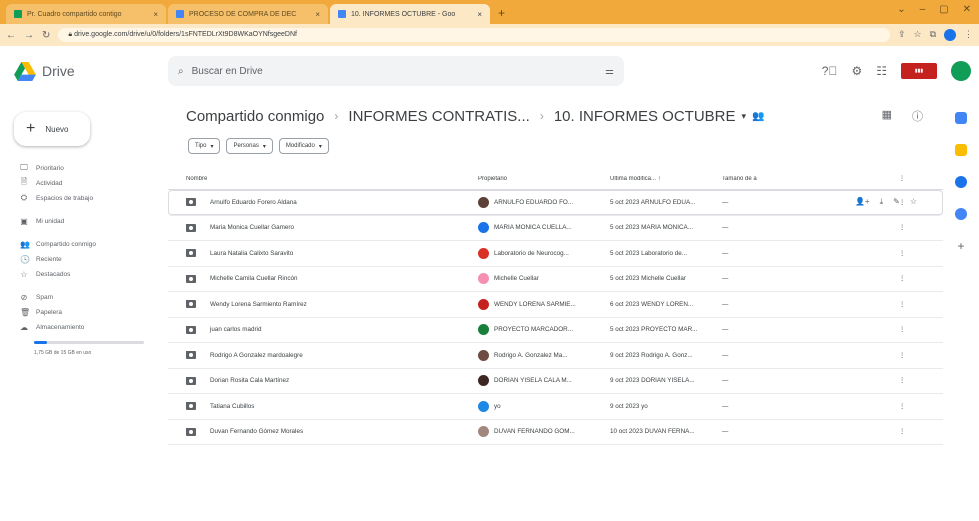 The image size is (979, 521). I want to click on file-name-cell: Duvan Fernando Gómez Morales, so click(332, 431).